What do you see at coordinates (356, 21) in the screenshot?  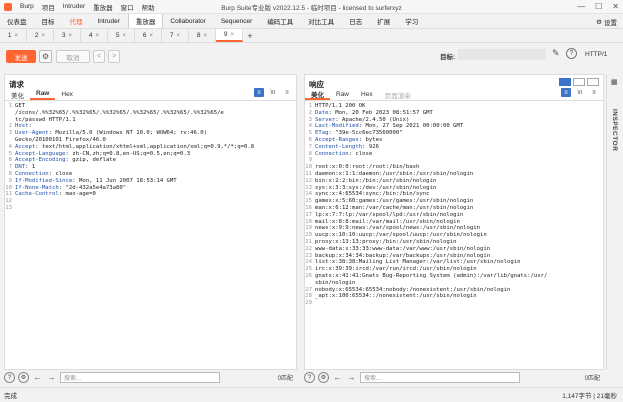 I see `tab-logger: 日志` at bounding box center [356, 21].